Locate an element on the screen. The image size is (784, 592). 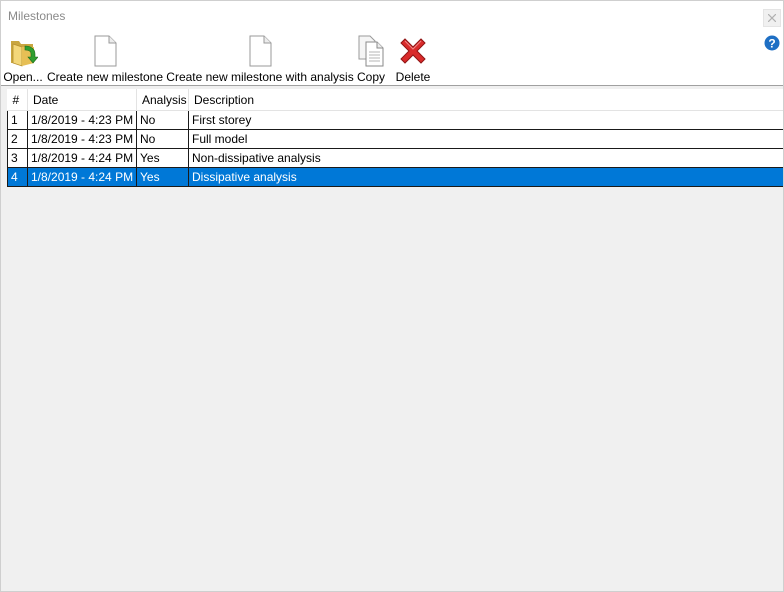
delete-x-icon is located at coordinates (413, 51).